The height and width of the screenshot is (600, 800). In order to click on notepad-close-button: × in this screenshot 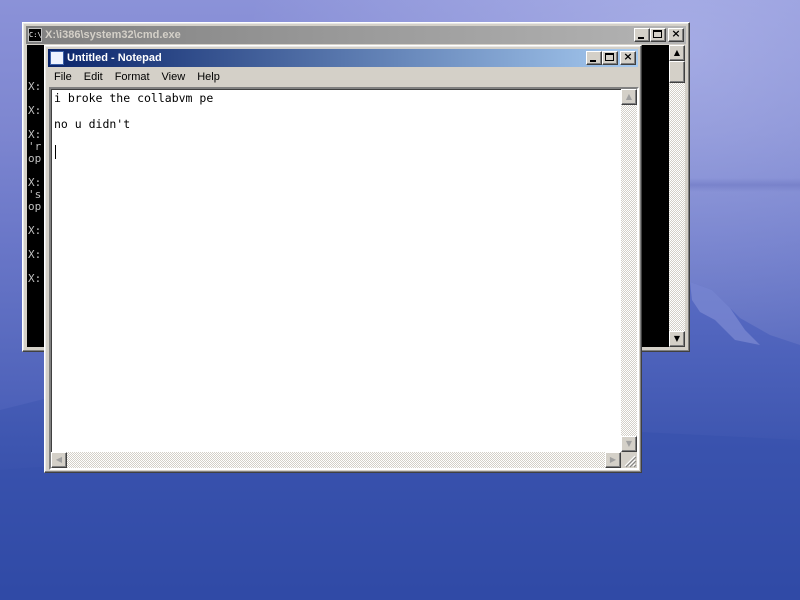, I will do `click(628, 57)`.